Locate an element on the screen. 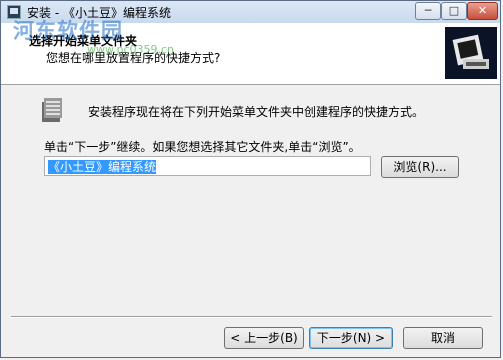  folder-input-value: 《小土豆》编程系统 is located at coordinates (102, 167).